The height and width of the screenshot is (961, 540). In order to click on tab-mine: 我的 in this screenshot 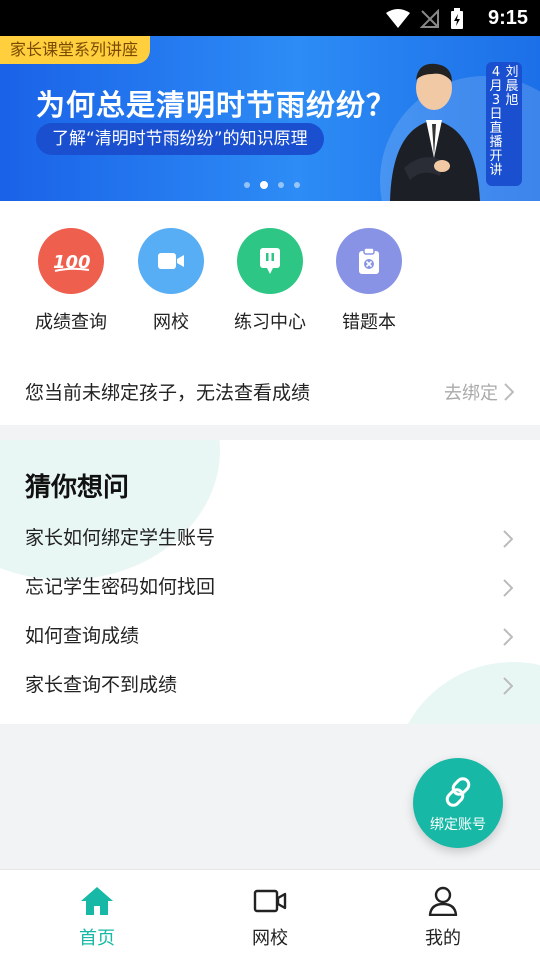, I will do `click(443, 918)`.